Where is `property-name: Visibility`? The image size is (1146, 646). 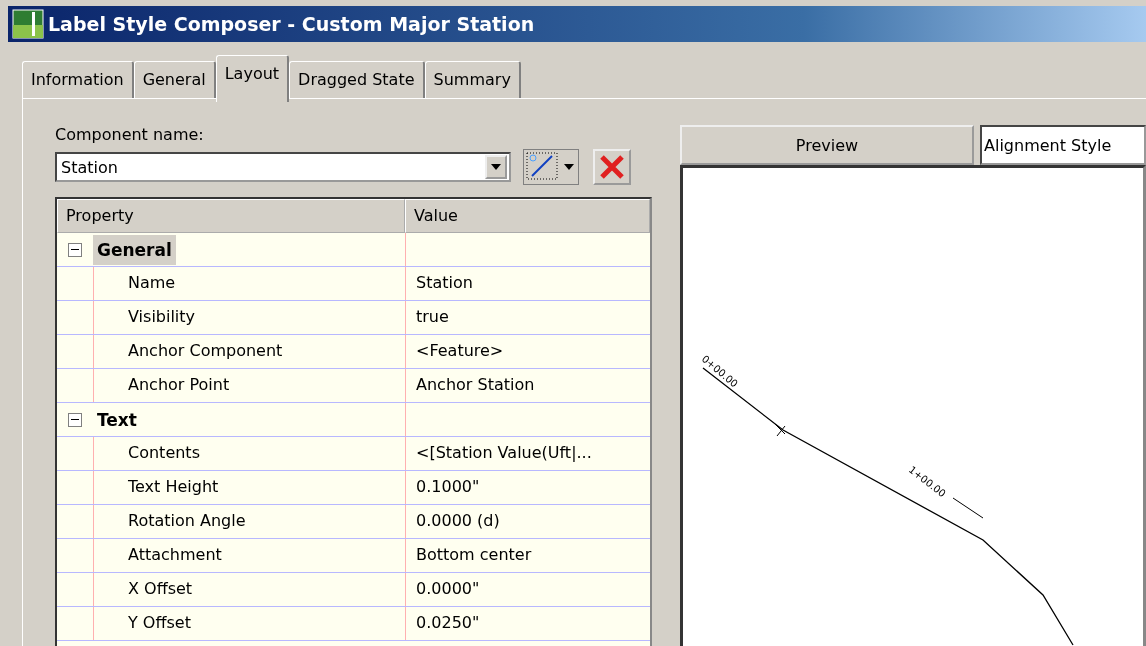 property-name: Visibility is located at coordinates (249, 317).